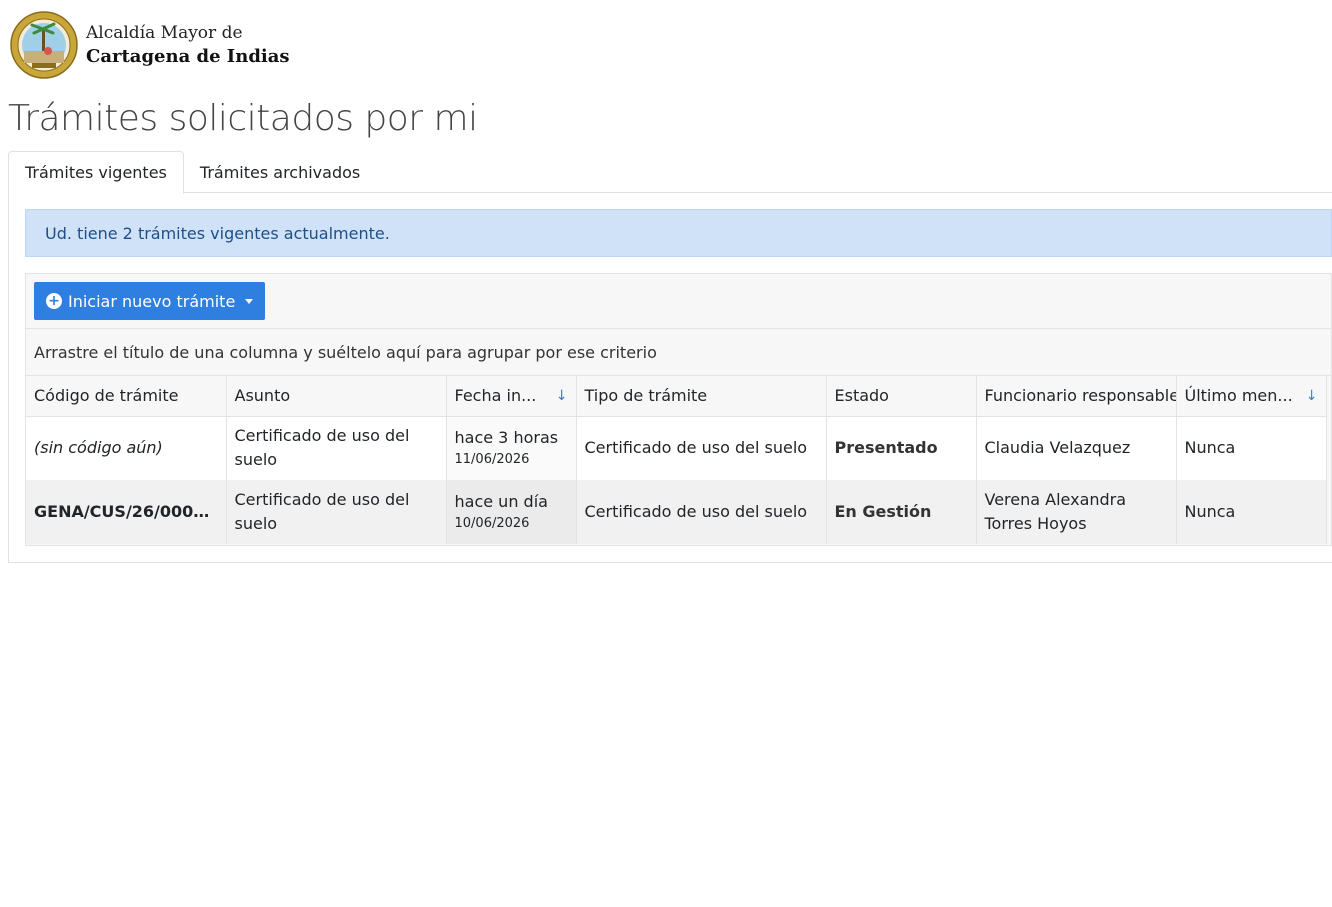  I want to click on new-tramite-label: Iniciar nuevo trámite, so click(152, 301).